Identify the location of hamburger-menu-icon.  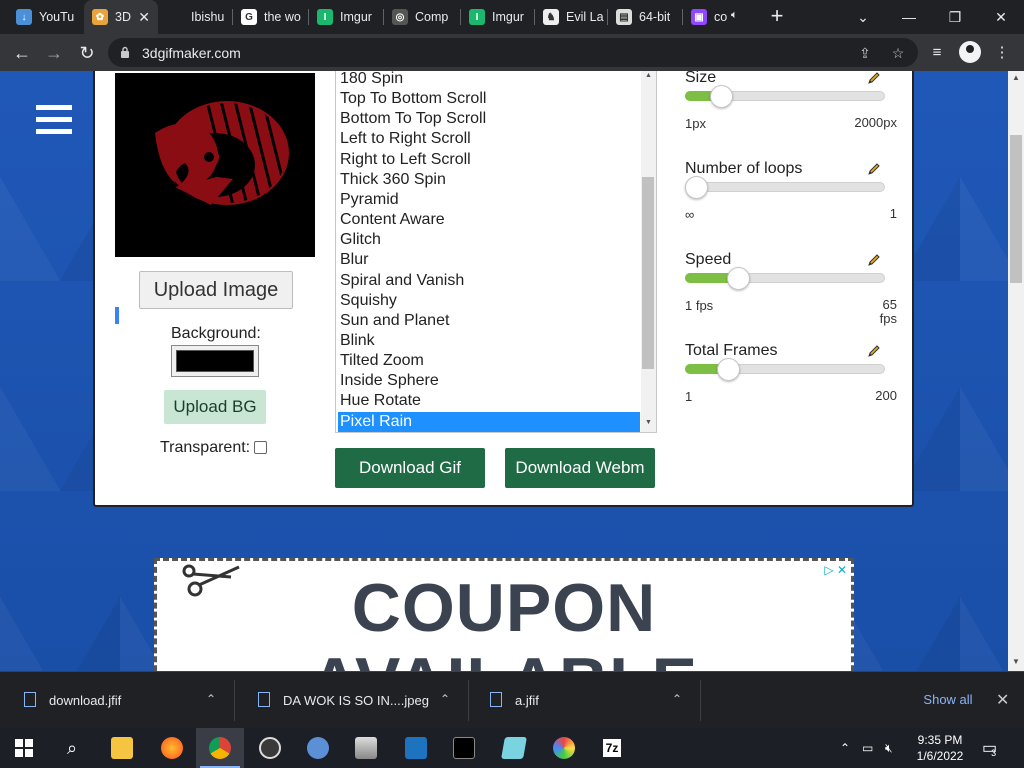
(54, 120).